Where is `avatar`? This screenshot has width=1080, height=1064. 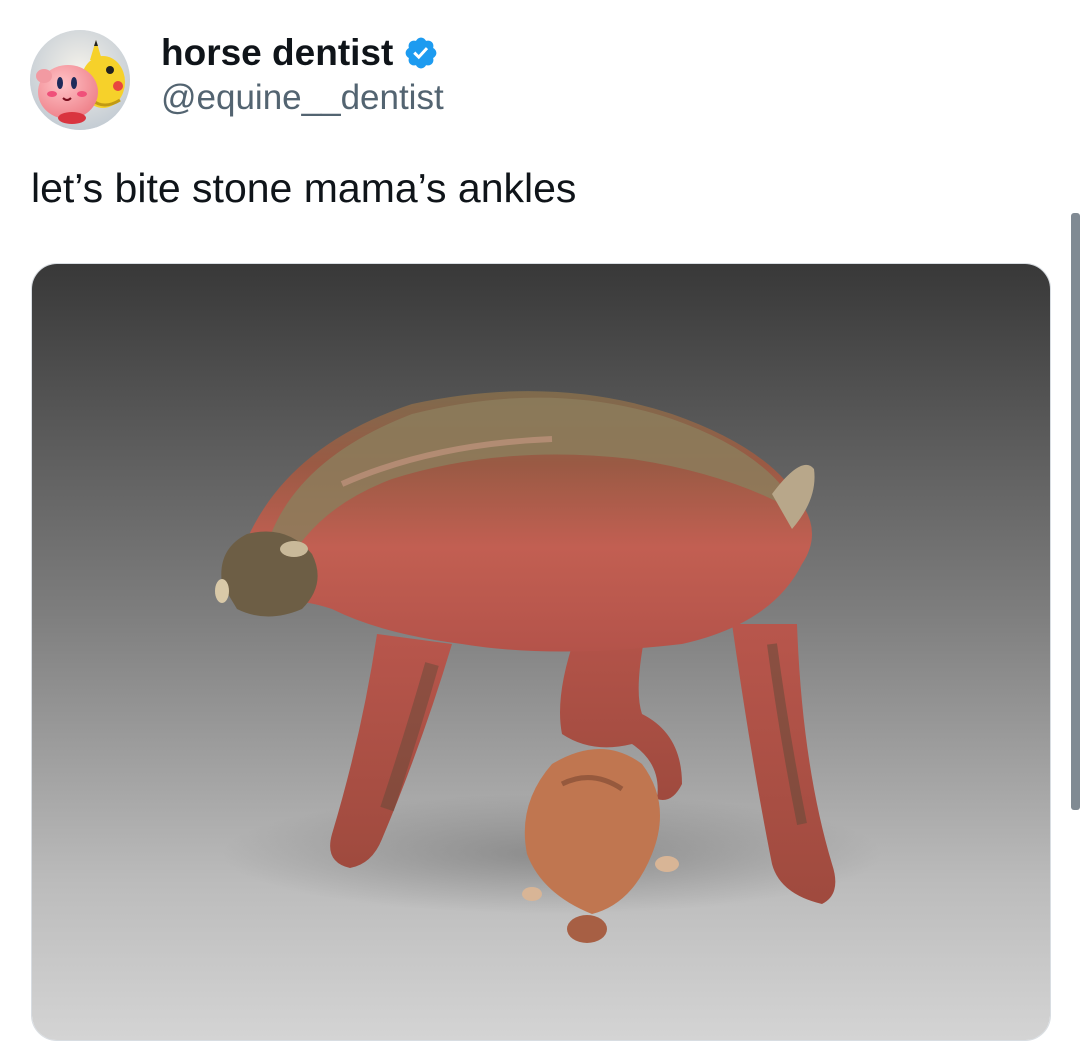
avatar is located at coordinates (80, 80).